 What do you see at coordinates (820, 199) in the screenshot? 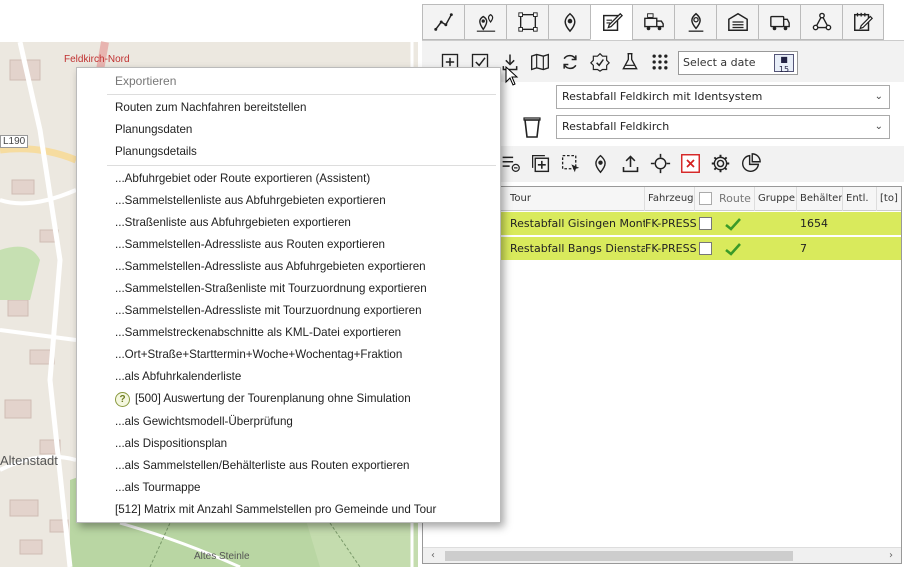
I see `col-behaelter: Behälter` at bounding box center [820, 199].